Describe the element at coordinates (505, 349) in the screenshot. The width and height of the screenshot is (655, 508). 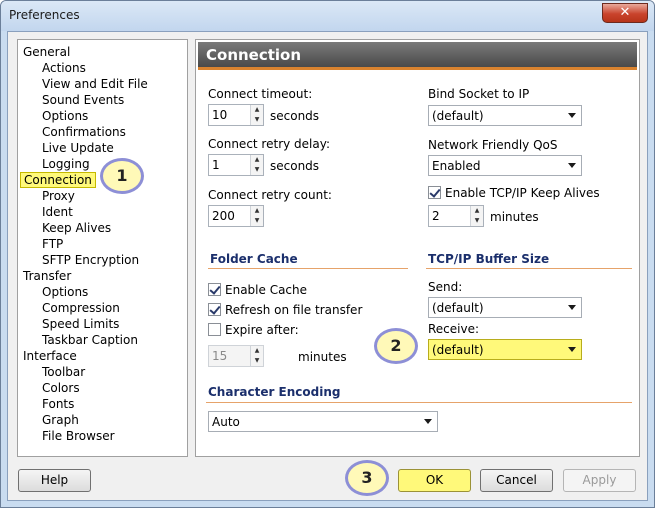
I see `receive-buffer-dropdown: (default)` at that location.